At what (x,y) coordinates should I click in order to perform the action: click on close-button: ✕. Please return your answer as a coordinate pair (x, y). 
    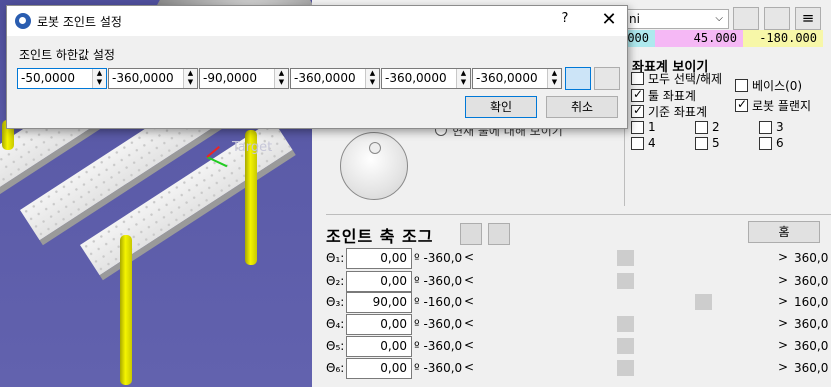
    Looking at the image, I should click on (609, 21).